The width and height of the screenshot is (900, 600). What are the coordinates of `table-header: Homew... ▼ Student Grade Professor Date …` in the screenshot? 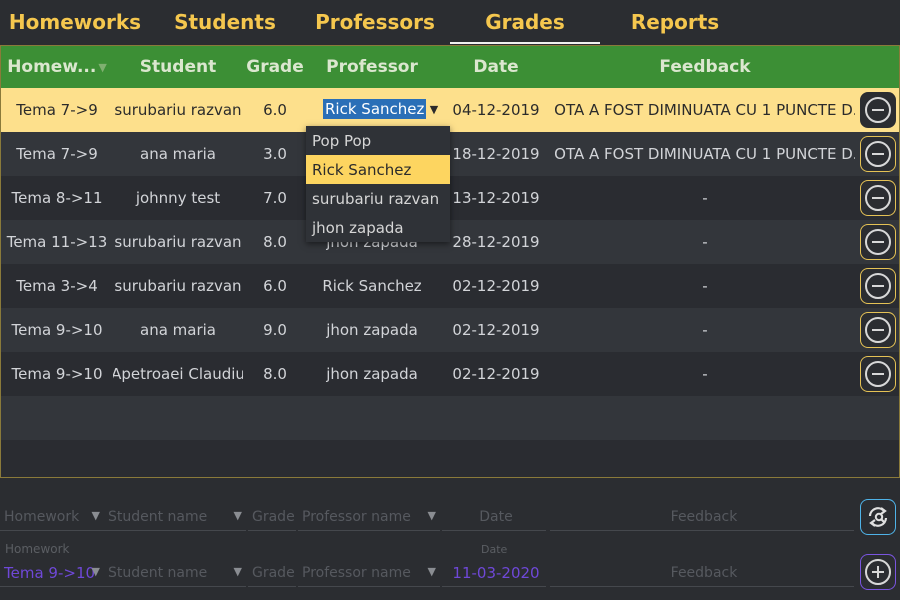 It's located at (450, 67).